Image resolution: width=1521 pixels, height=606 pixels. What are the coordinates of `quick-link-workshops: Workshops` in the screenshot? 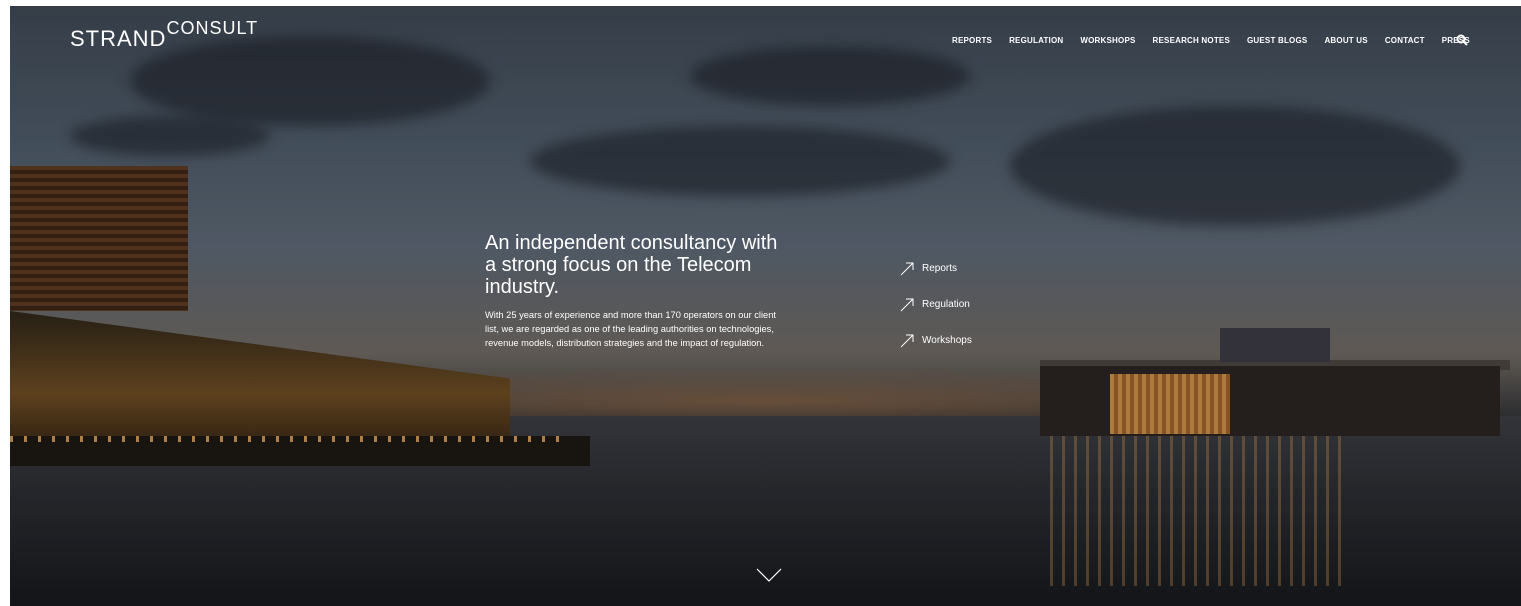 It's located at (936, 340).